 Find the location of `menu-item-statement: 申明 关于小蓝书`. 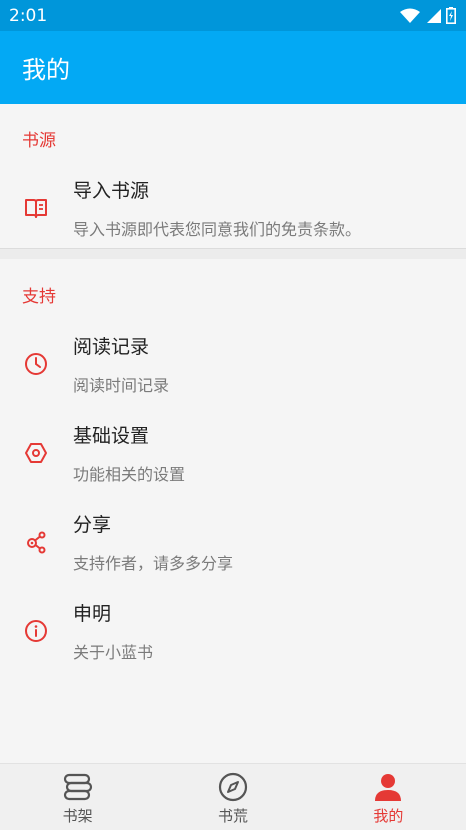

menu-item-statement: 申明 关于小蓝书 is located at coordinates (233, 631).